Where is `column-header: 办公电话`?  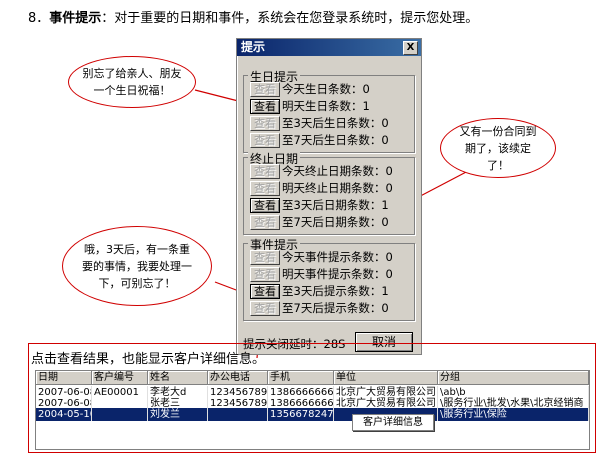 column-header: 办公电话 is located at coordinates (238, 378).